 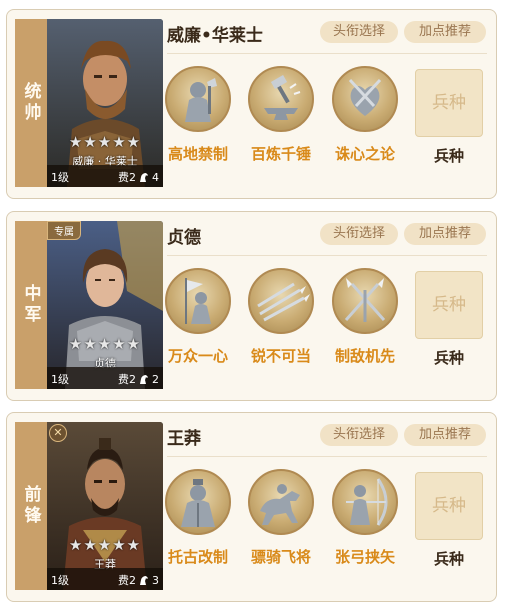 I want to click on role-label: 统帅, so click(x=31, y=103).